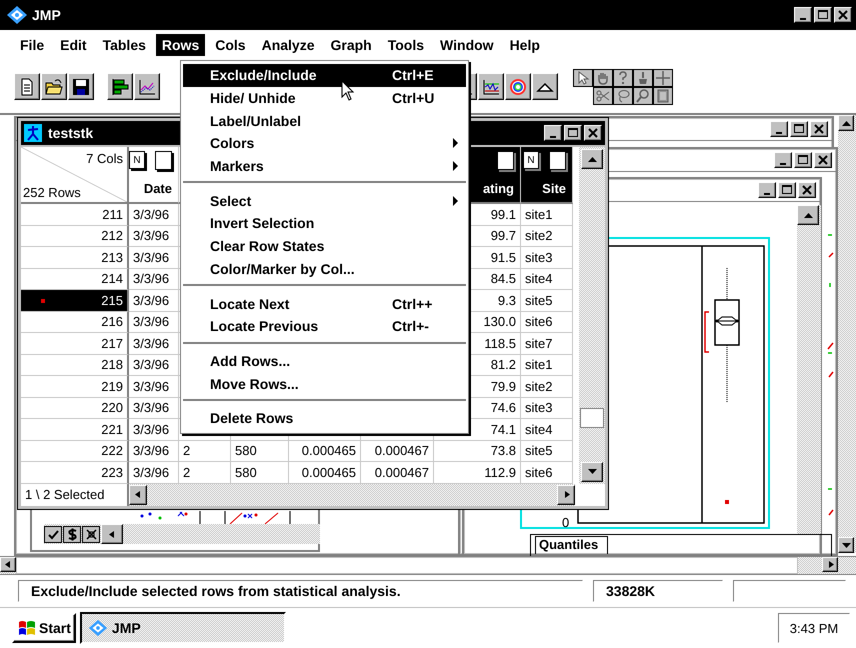 The width and height of the screenshot is (856, 648). What do you see at coordinates (603, 77) in the screenshot?
I see `hand-tool-button` at bounding box center [603, 77].